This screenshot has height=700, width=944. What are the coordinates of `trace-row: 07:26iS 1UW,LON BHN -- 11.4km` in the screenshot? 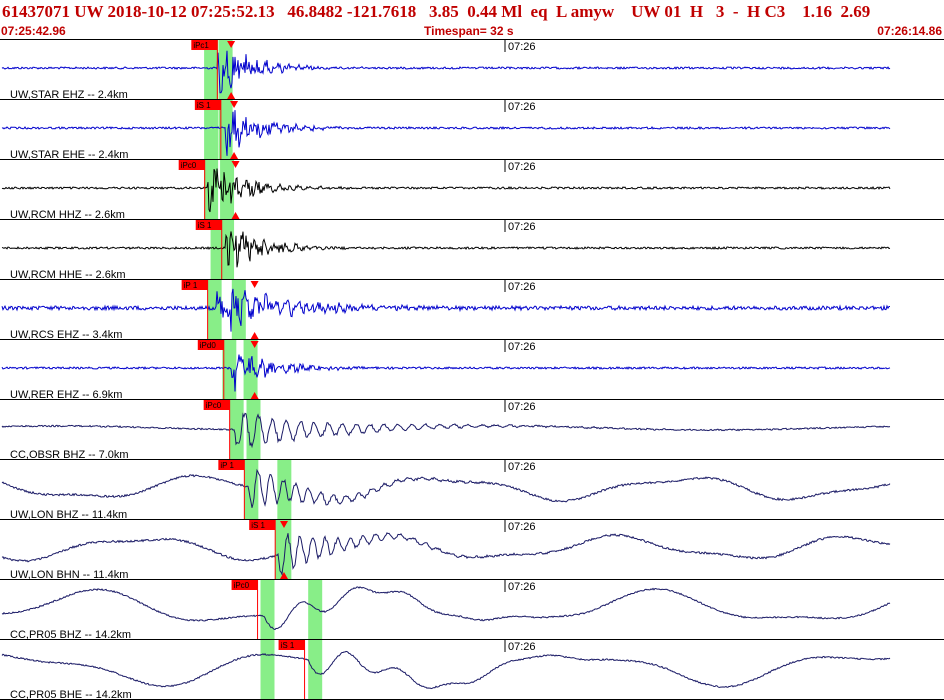 It's located at (472, 550).